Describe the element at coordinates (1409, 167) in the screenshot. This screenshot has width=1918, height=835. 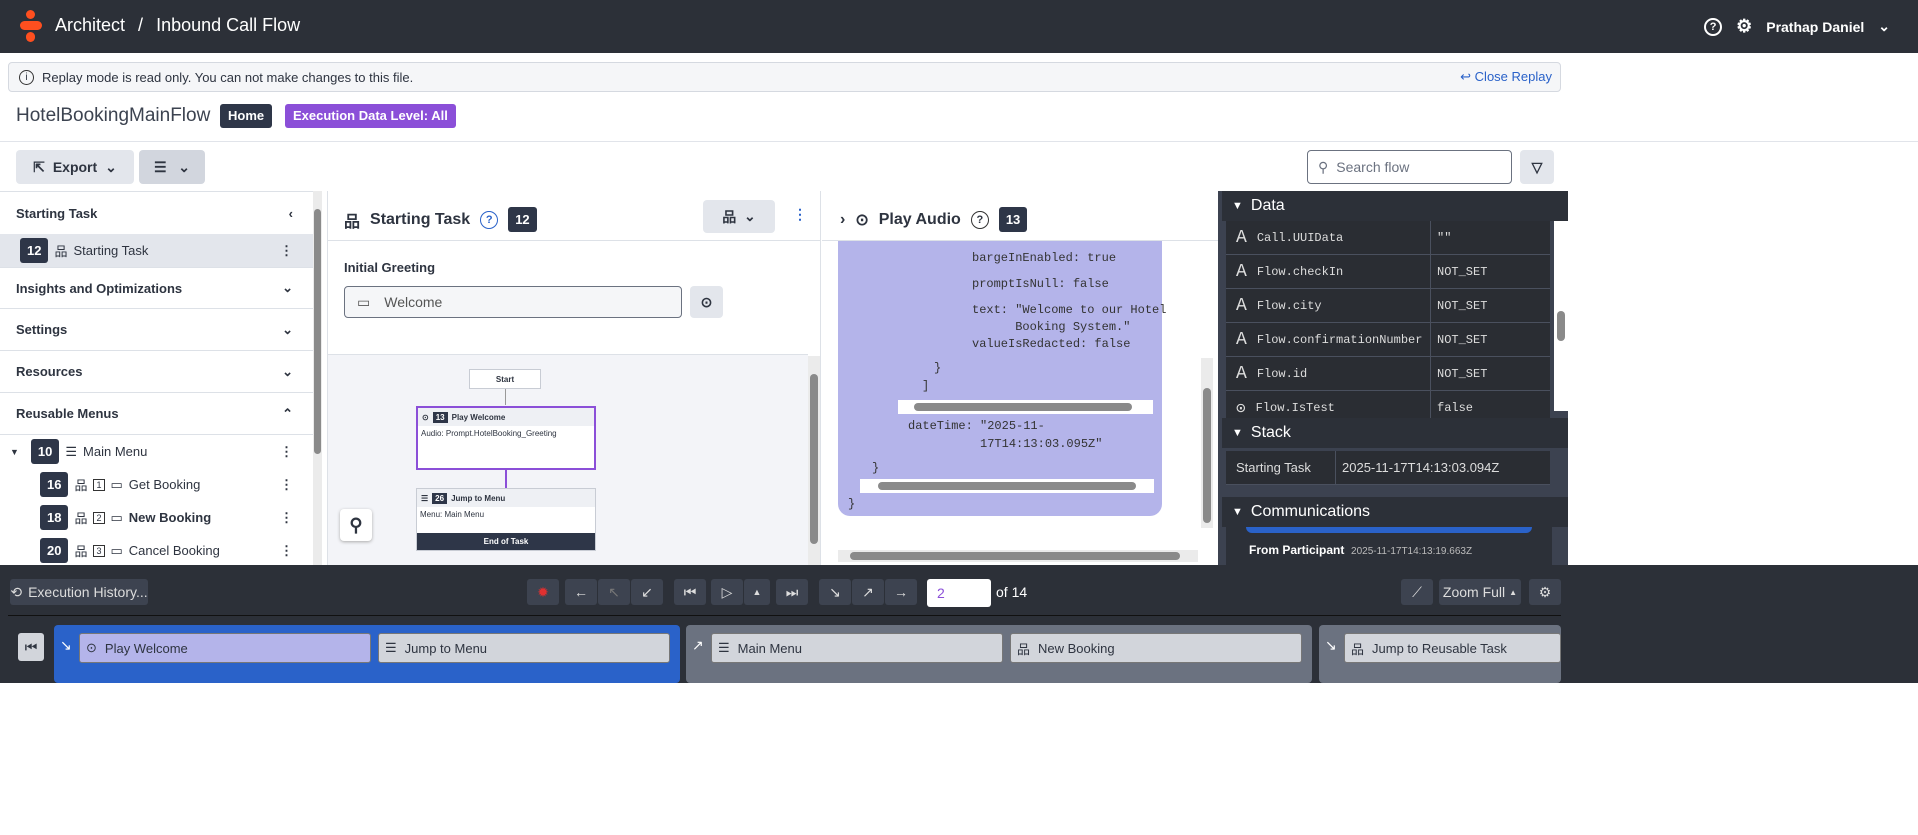
I see `search-input: ⚲ Search flow` at that location.